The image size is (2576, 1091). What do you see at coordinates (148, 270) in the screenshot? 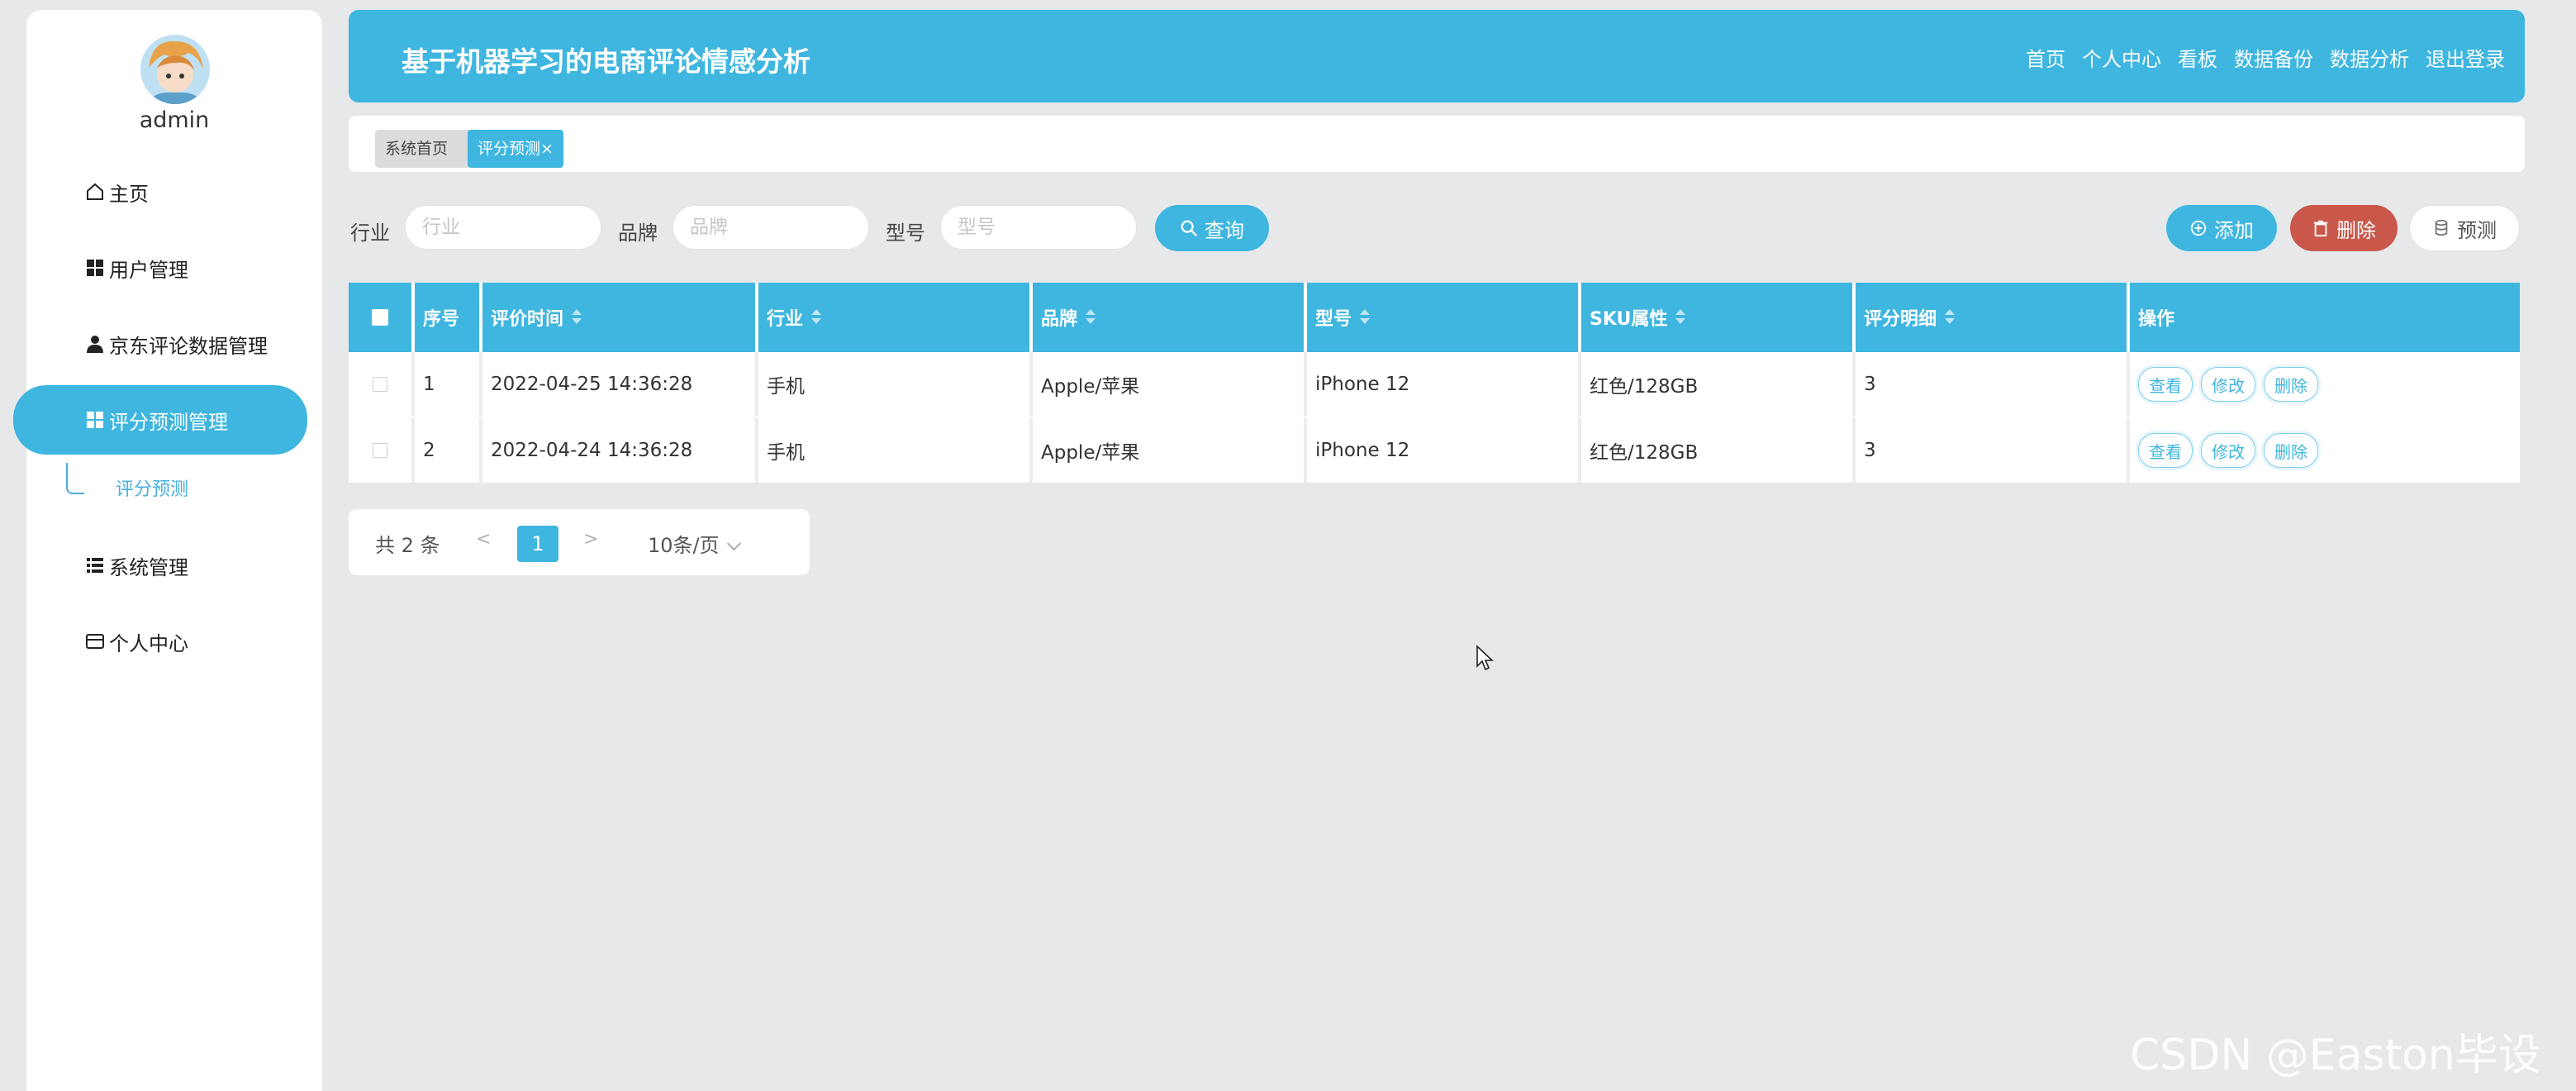
I see `nav-item-label: 用户管理` at bounding box center [148, 270].